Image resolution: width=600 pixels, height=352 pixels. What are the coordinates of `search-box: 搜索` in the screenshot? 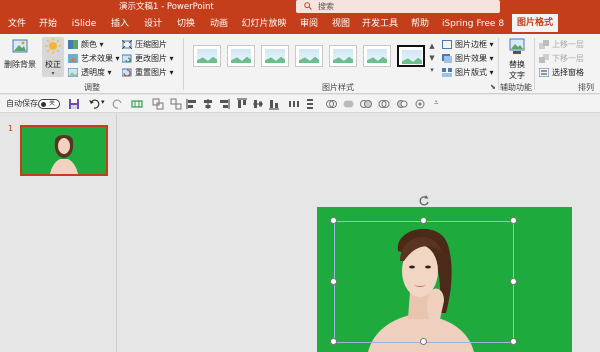 It's located at (398, 6).